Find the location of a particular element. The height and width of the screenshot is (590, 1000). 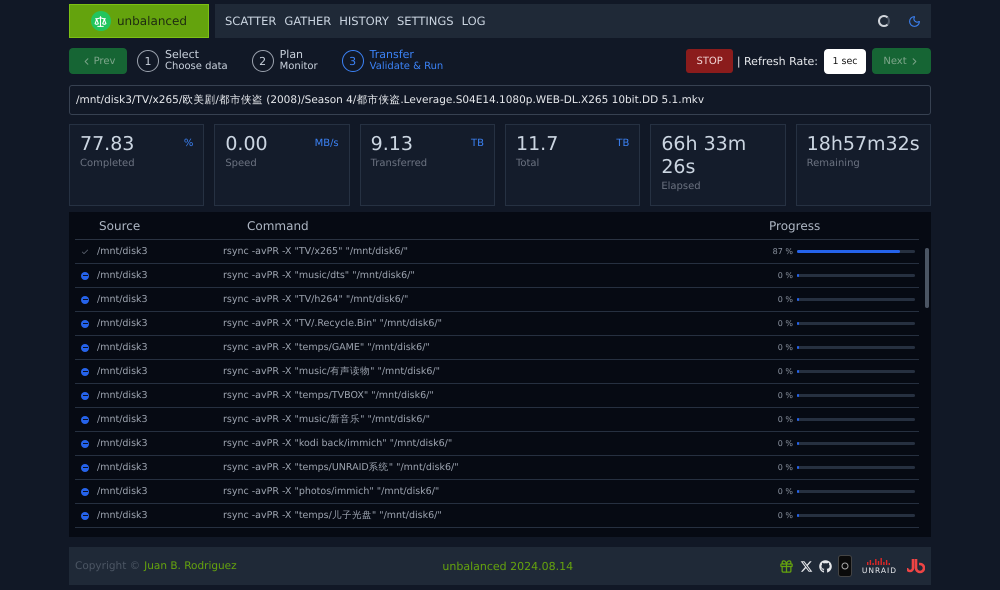

step-subtitle: Monitor is located at coordinates (299, 67).